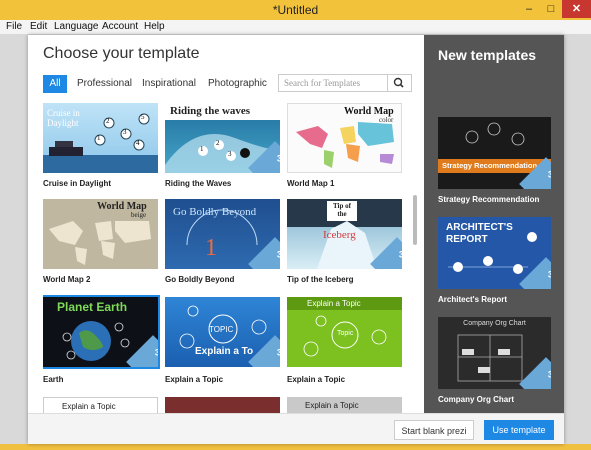 The width and height of the screenshot is (591, 450). I want to click on filter-professional: Professional, so click(104, 84).